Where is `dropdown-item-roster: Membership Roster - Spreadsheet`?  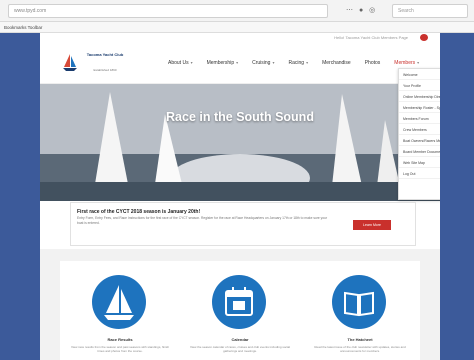
dropdown-item-roster: Membership Roster - Spreadsheet is located at coordinates (419, 107).